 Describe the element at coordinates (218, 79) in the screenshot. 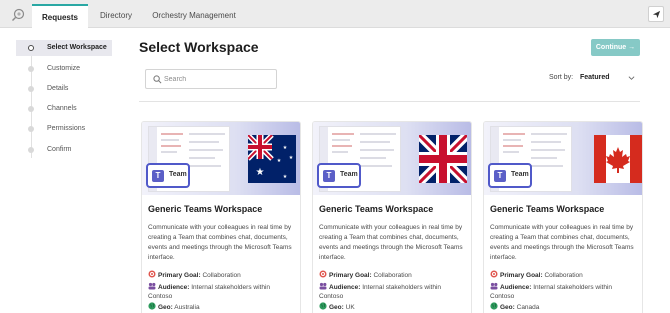

I see `search-input` at that location.